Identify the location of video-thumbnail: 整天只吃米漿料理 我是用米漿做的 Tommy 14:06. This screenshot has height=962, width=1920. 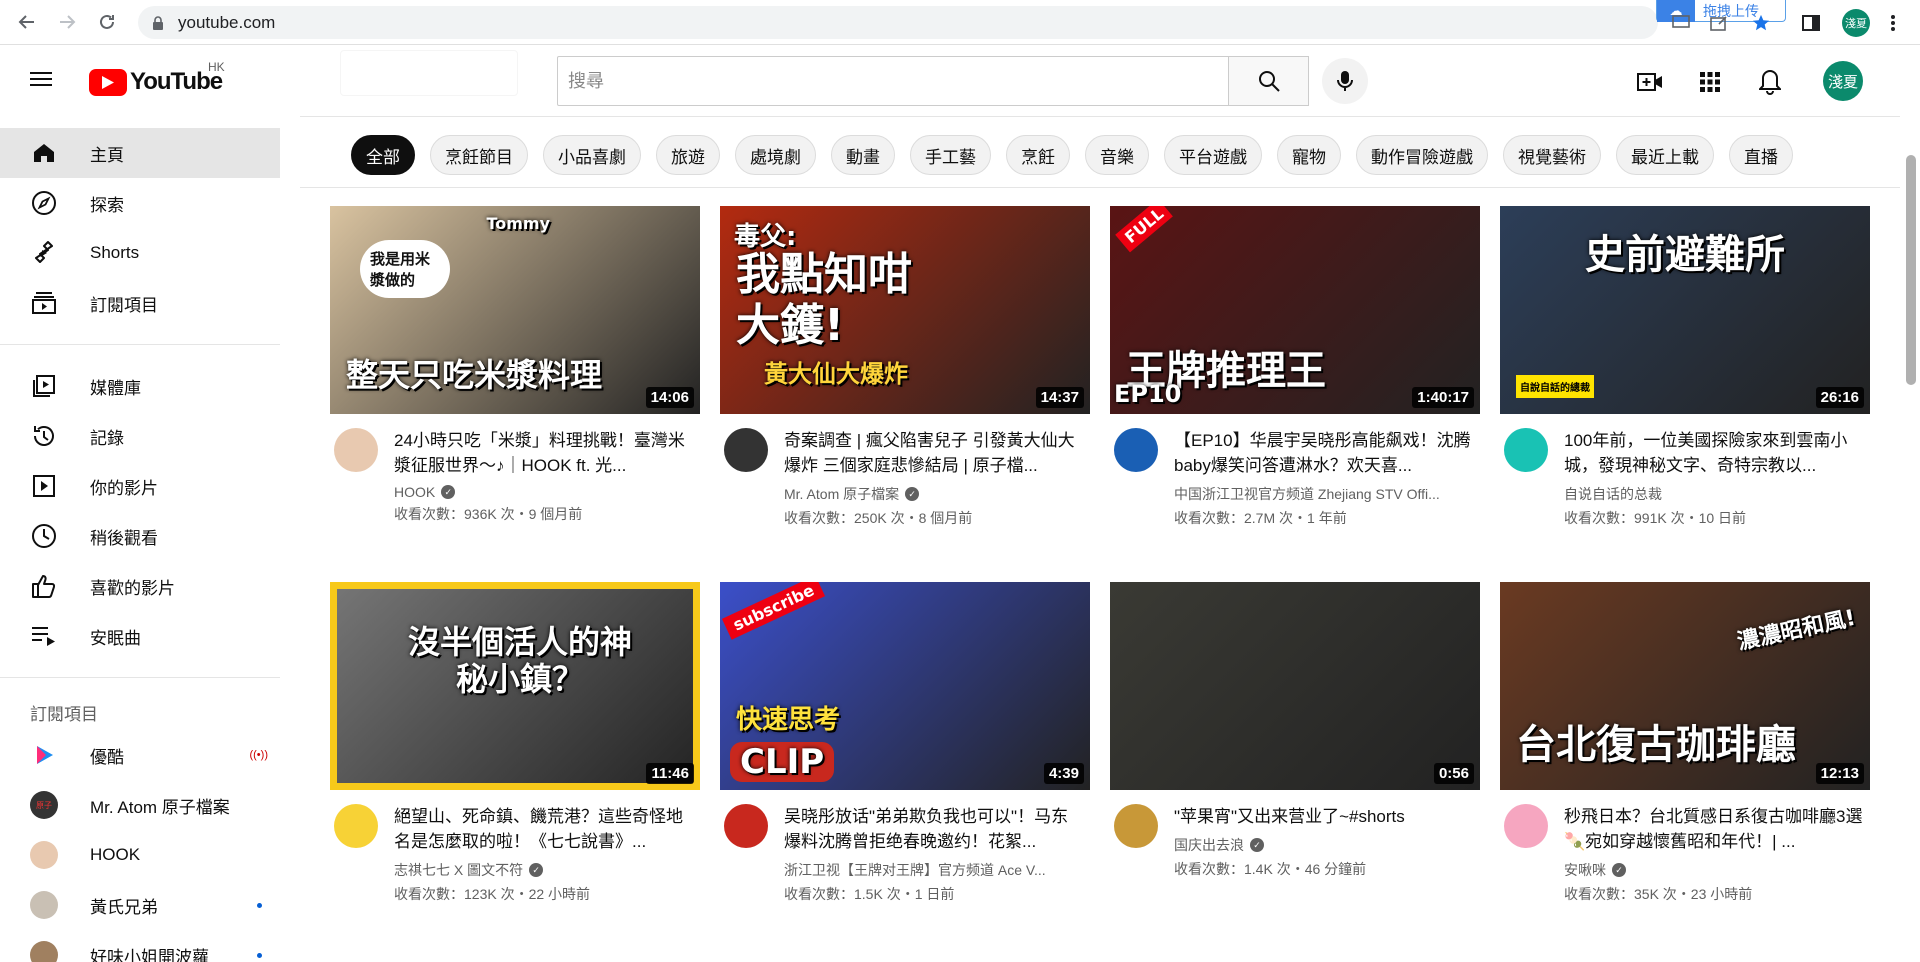
(515, 310).